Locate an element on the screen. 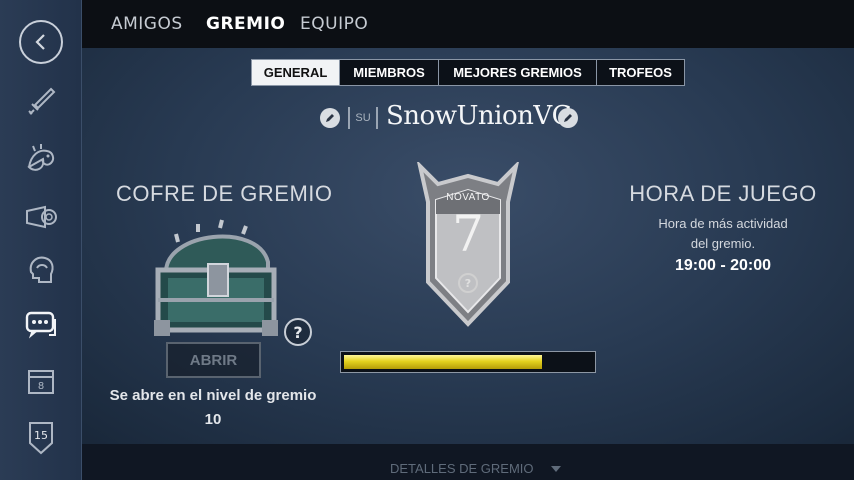 This screenshot has width=854, height=480. chest-help-button: ? is located at coordinates (298, 332).